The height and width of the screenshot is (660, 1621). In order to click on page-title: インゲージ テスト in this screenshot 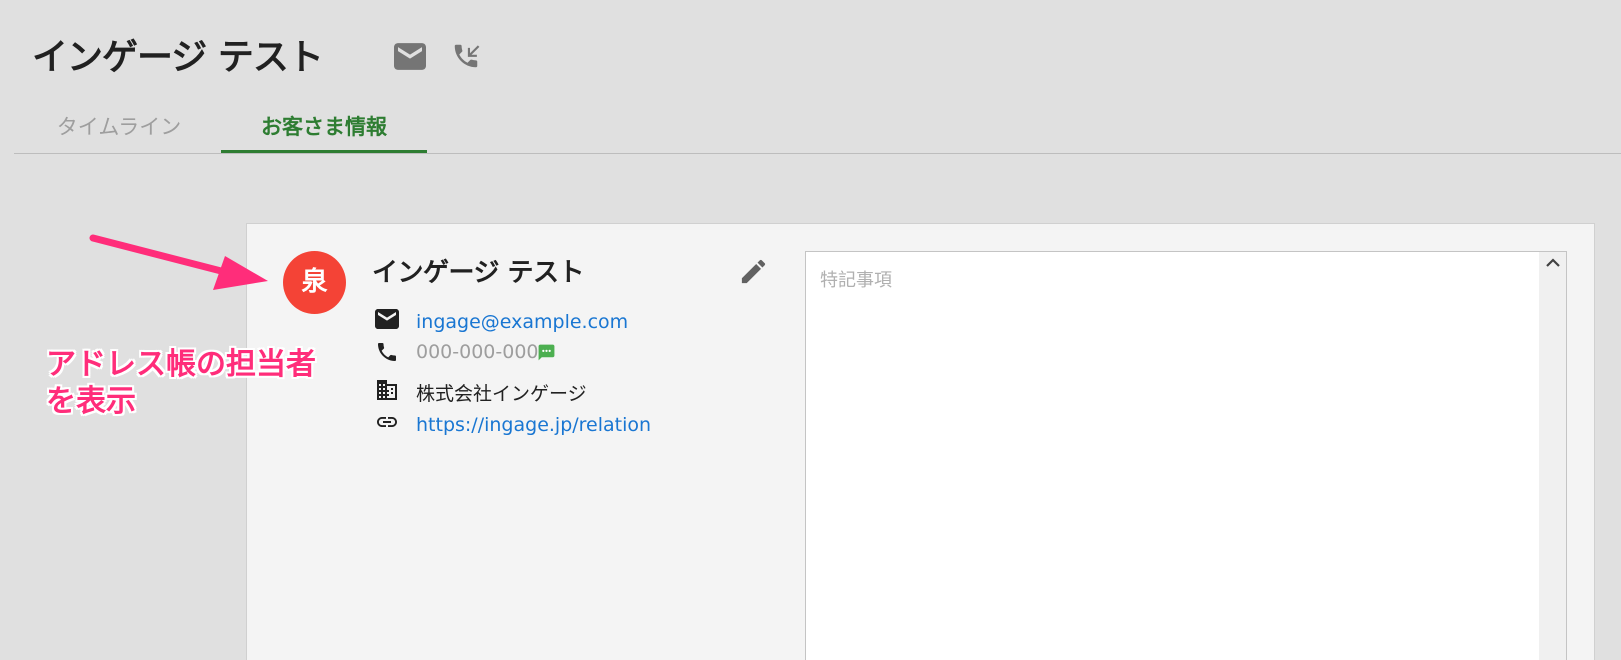, I will do `click(178, 57)`.